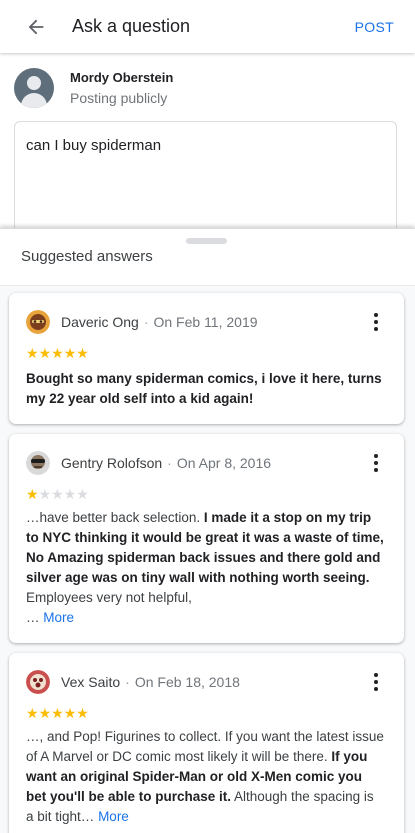 This screenshot has height=833, width=415. What do you see at coordinates (90, 682) in the screenshot?
I see `reviewer-name: Vex Saito` at bounding box center [90, 682].